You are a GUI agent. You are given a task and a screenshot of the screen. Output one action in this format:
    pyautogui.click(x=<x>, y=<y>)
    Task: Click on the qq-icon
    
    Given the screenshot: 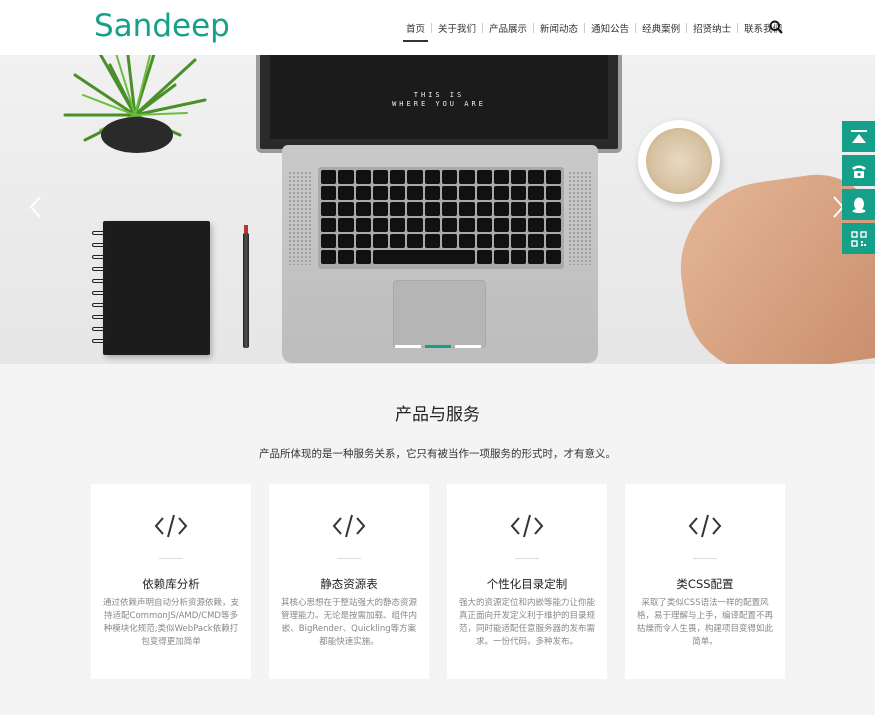 What is the action you would take?
    pyautogui.click(x=858, y=205)
    